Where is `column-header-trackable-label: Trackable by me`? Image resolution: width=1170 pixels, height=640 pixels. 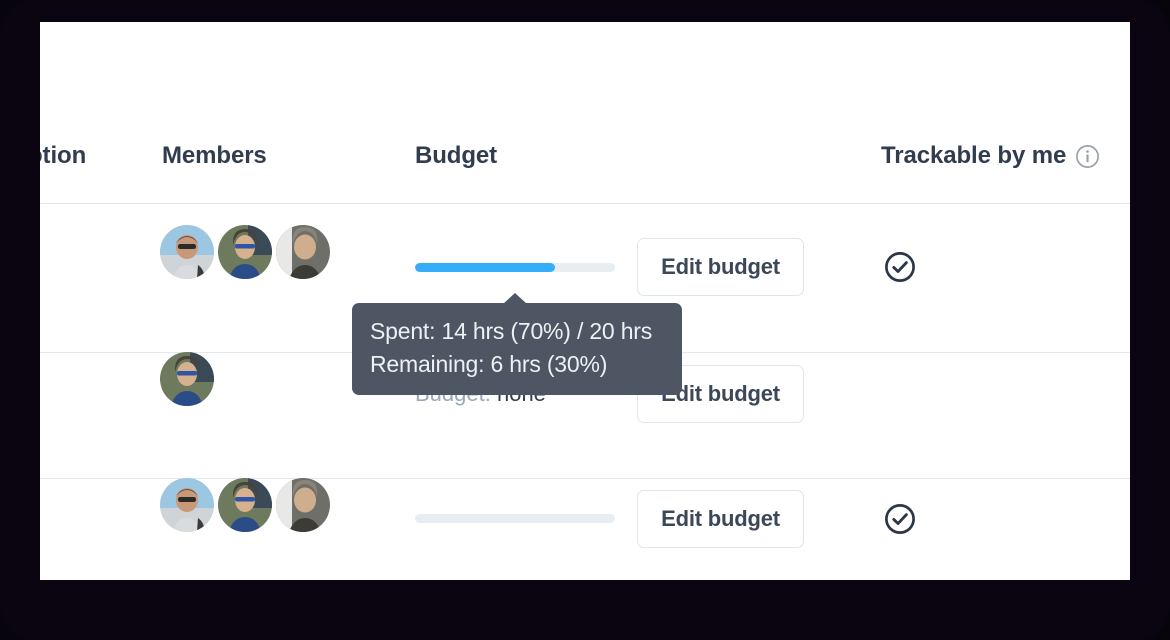 column-header-trackable-label: Trackable by me is located at coordinates (974, 155).